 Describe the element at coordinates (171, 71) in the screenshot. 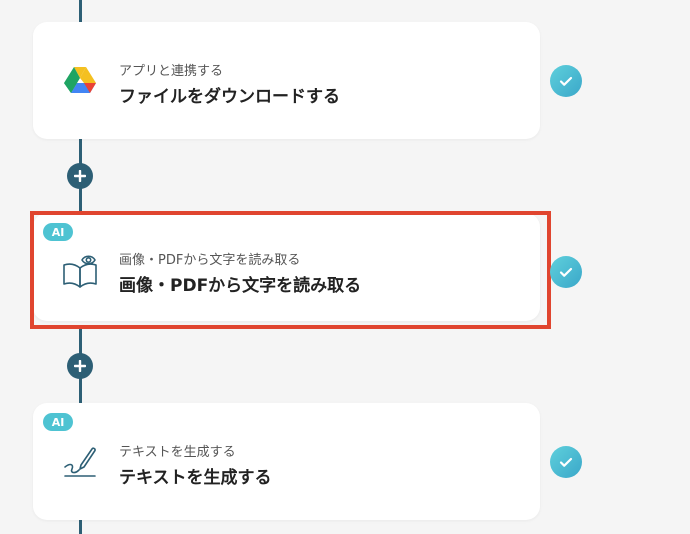

I see `step-app-label: アプリと連携する` at that location.